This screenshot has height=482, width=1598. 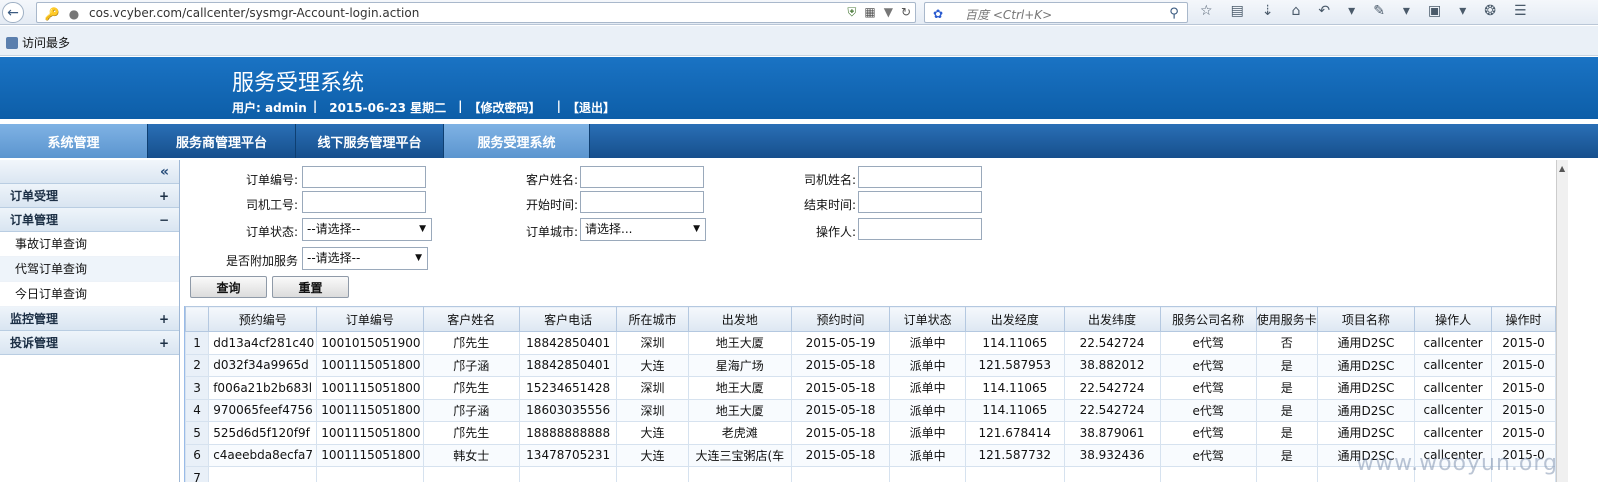 What do you see at coordinates (1296, 11) in the screenshot?
I see `home-icon: ⌂` at bounding box center [1296, 11].